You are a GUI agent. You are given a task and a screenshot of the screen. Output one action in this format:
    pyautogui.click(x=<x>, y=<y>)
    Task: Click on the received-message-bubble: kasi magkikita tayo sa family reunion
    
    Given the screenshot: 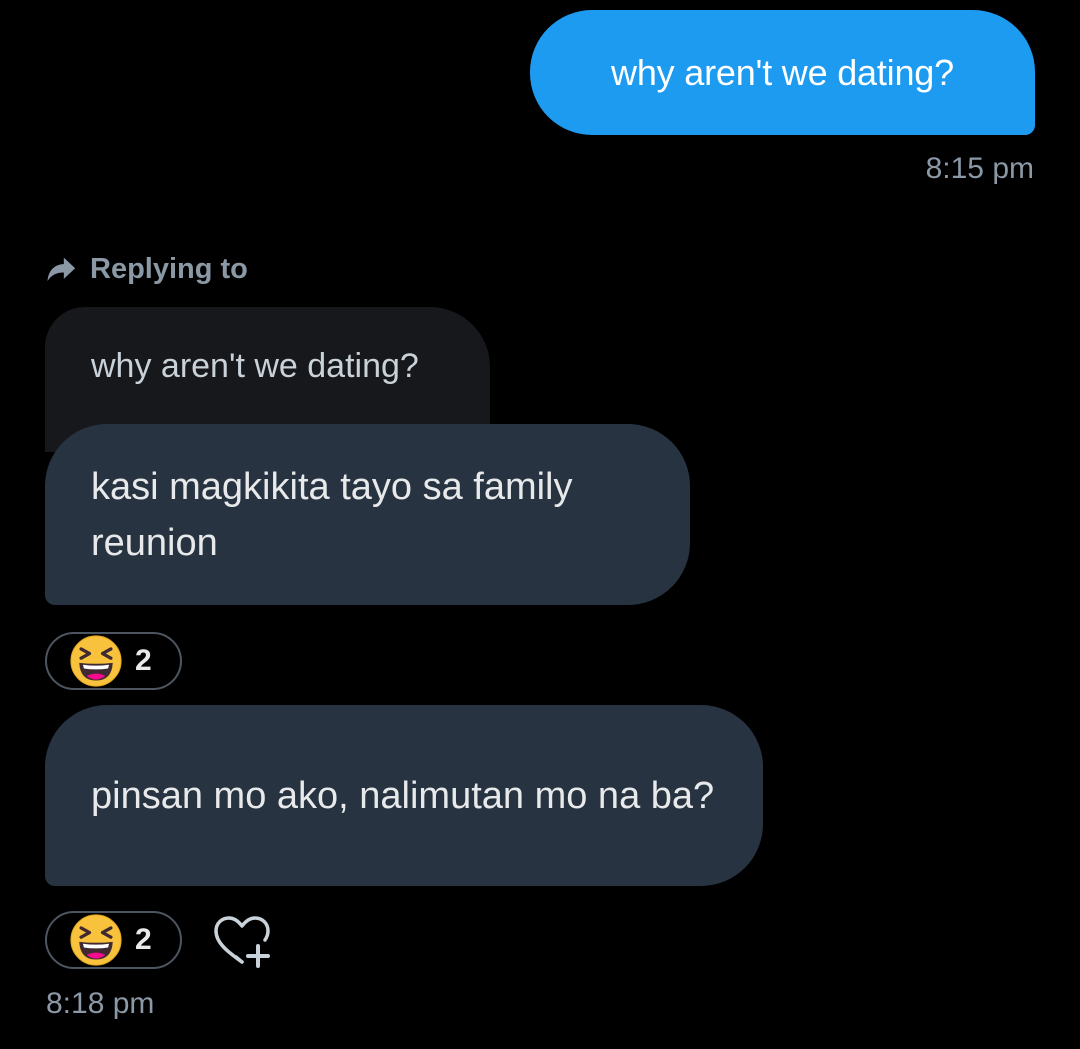 What is the action you would take?
    pyautogui.click(x=367, y=514)
    